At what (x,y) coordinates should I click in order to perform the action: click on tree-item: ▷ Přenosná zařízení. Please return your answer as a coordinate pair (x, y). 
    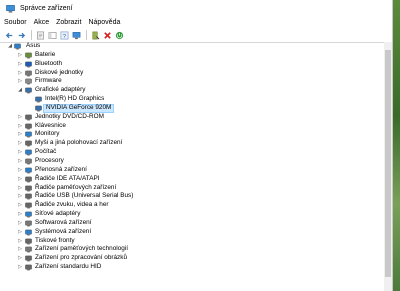
    Looking at the image, I should click on (196, 170).